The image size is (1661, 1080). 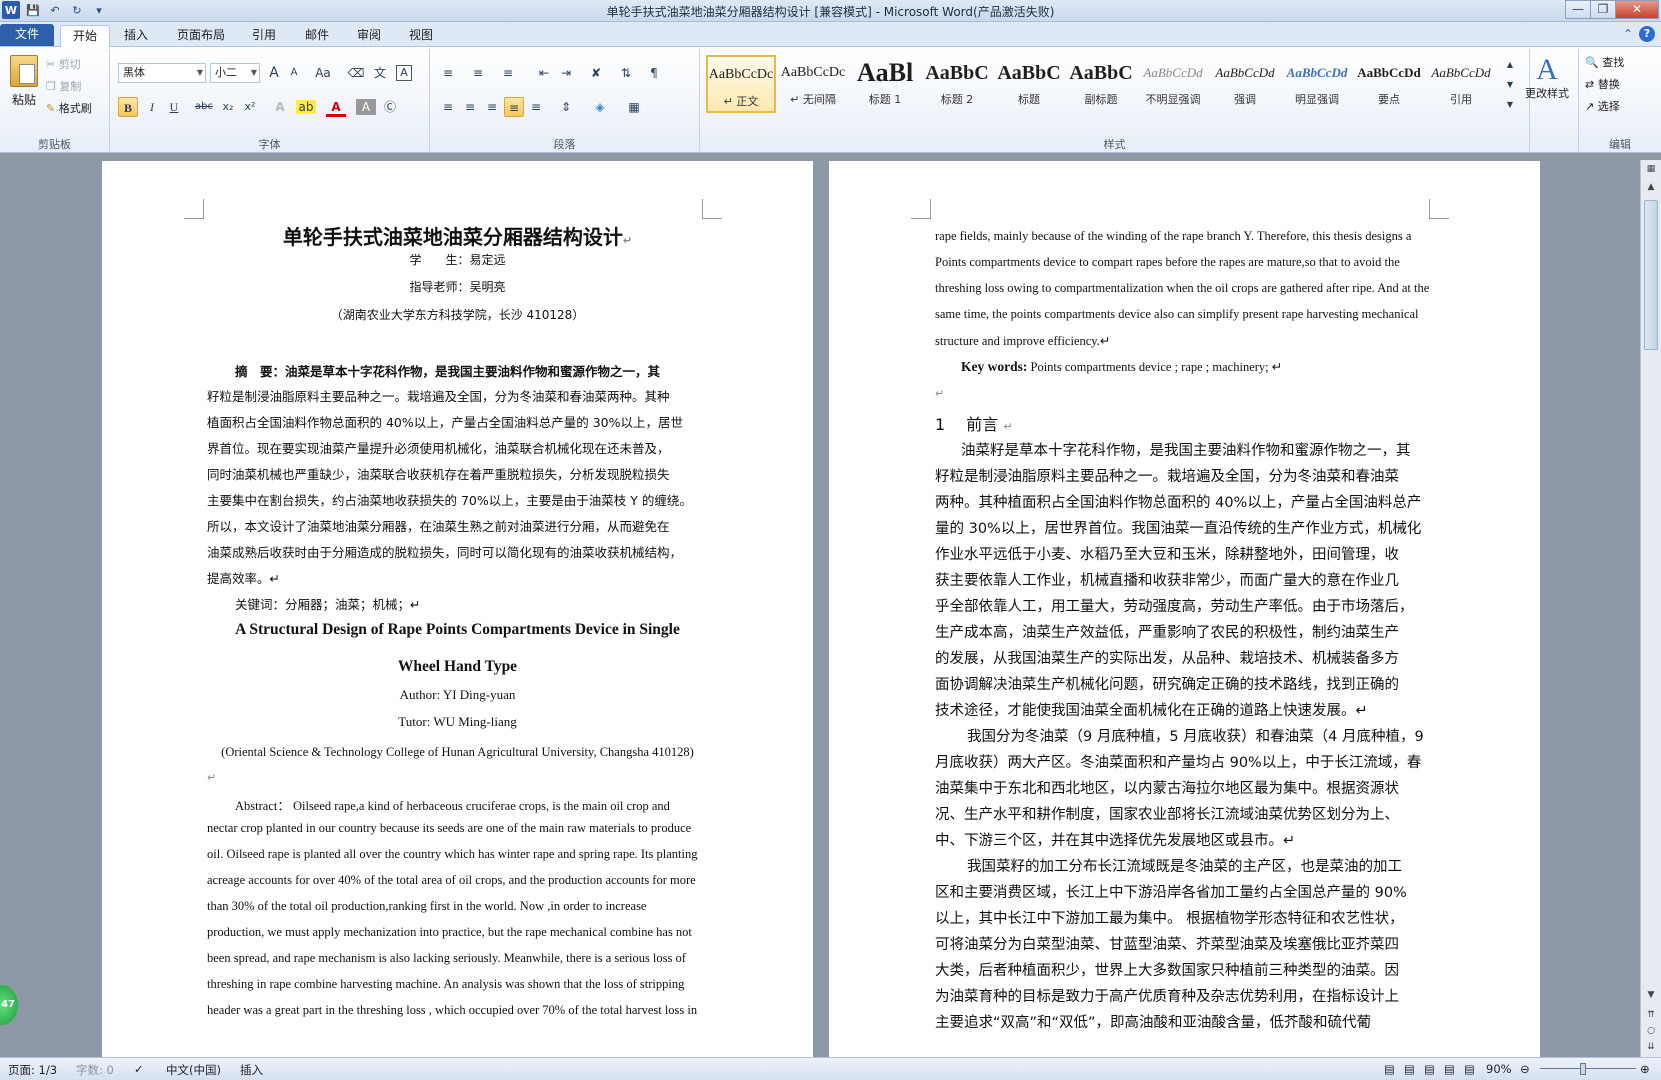 What do you see at coordinates (544, 73) in the screenshot?
I see `decrease-indent-icon: ⇤` at bounding box center [544, 73].